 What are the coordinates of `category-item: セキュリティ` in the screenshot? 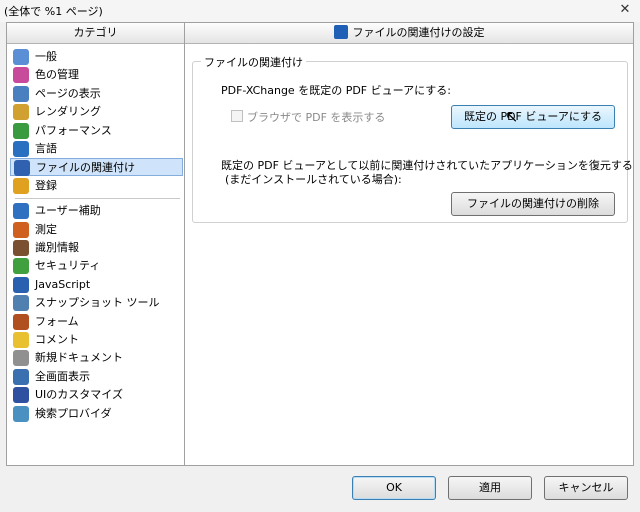 It's located at (98, 266).